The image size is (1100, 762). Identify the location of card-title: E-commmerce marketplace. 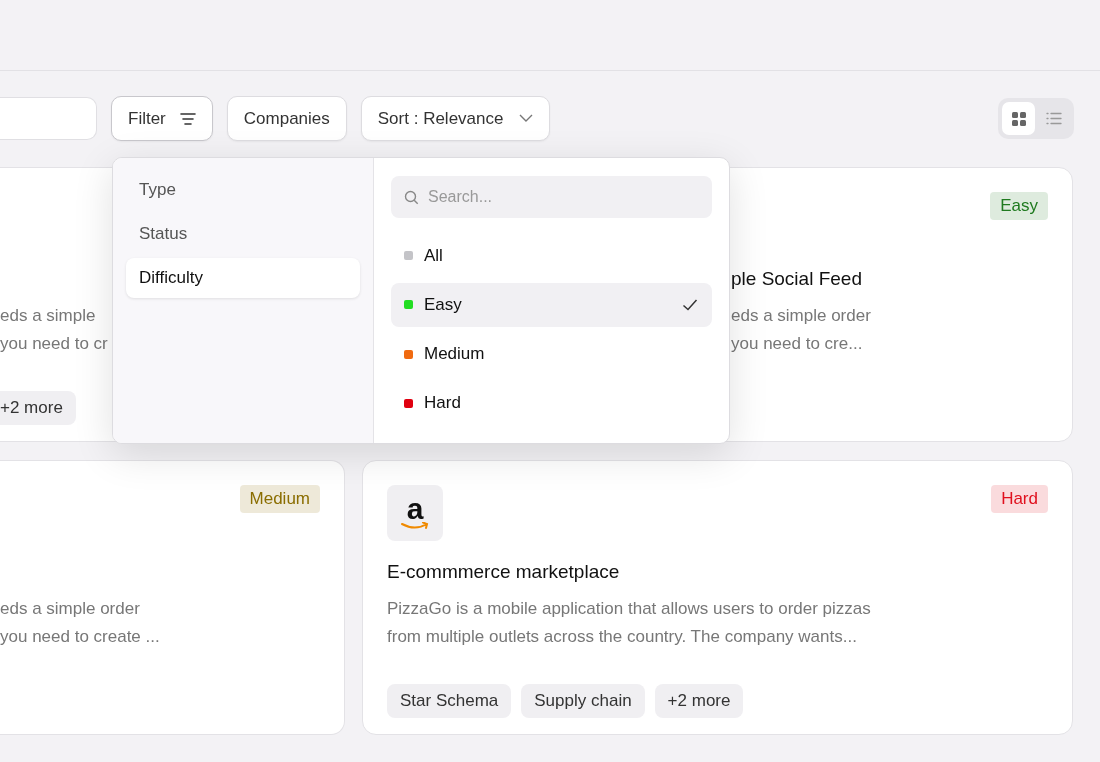
(503, 571).